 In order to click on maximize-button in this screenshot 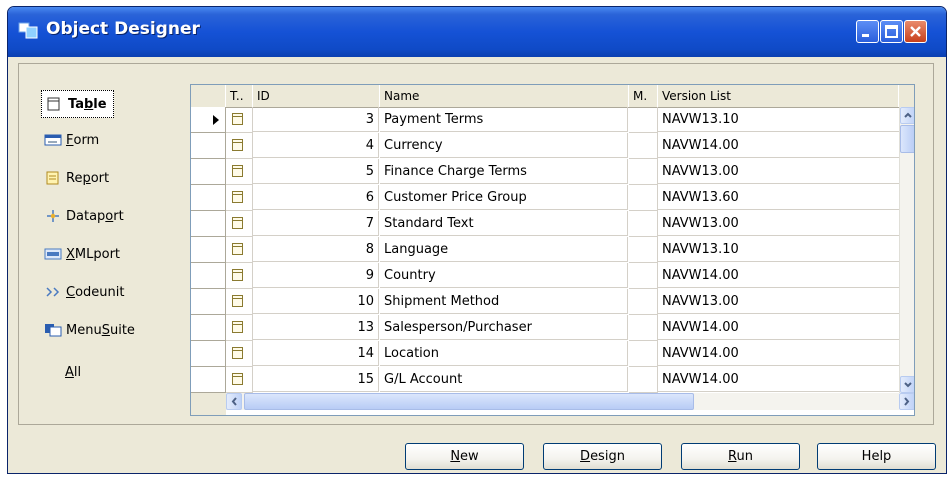, I will do `click(891, 31)`.